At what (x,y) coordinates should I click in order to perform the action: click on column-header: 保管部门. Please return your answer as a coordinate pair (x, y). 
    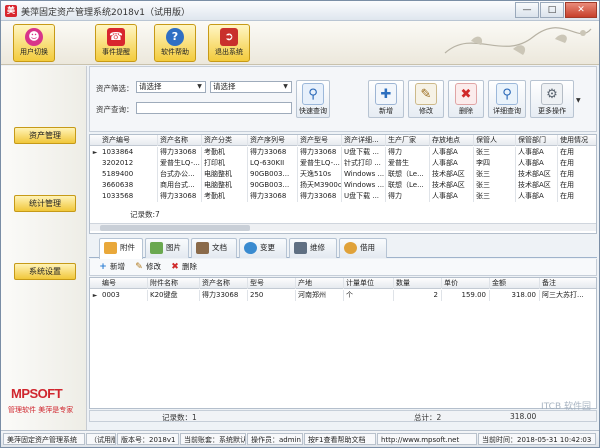
    Looking at the image, I should click on (537, 140).